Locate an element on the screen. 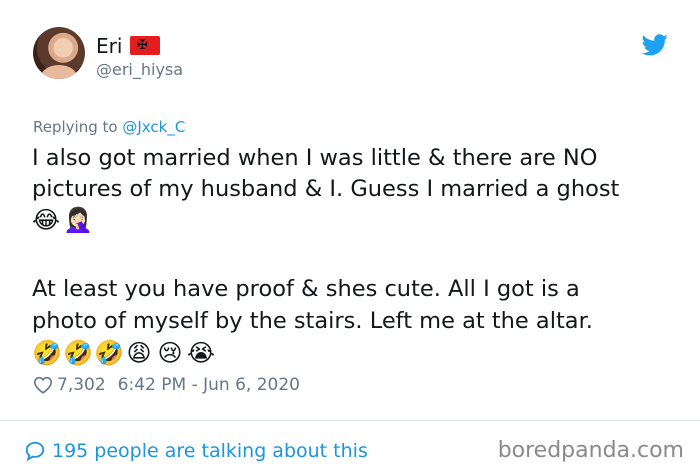  replying-prefix: Replying to is located at coordinates (78, 127).